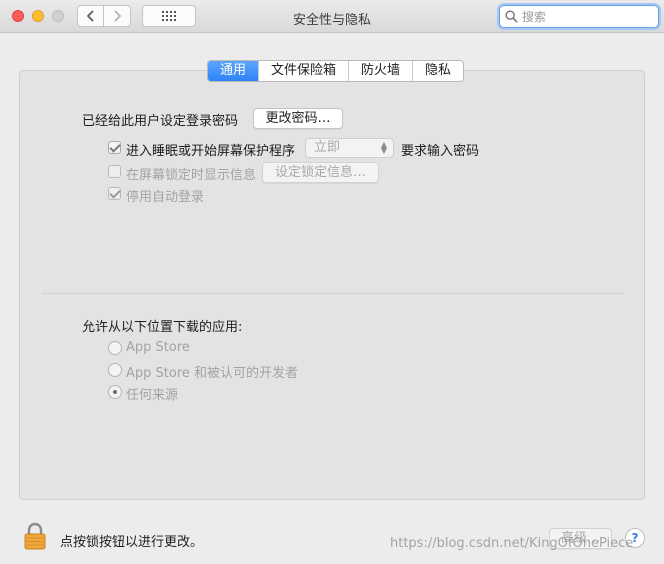  What do you see at coordinates (437, 71) in the screenshot?
I see `tab-privacy: 隐私` at bounding box center [437, 71].